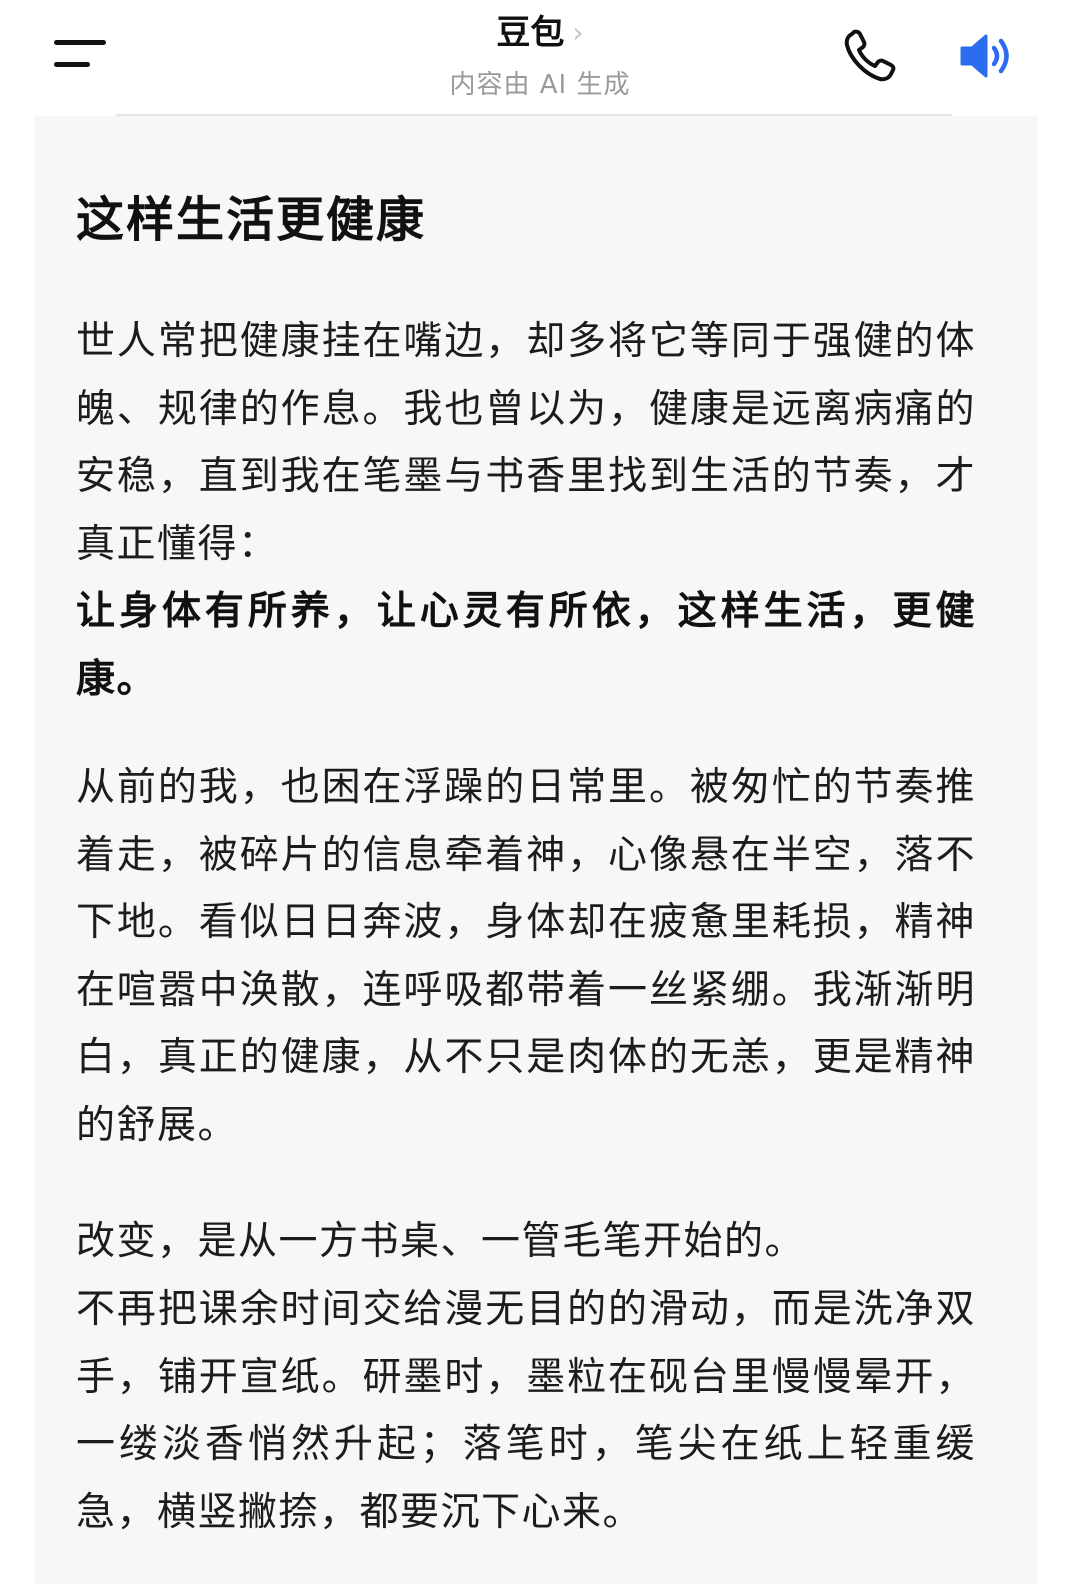  Describe the element at coordinates (441, 1241) in the screenshot. I see `paragraph-3-lead: 改变，是从一方书桌、一管毛笔开始的。` at that location.